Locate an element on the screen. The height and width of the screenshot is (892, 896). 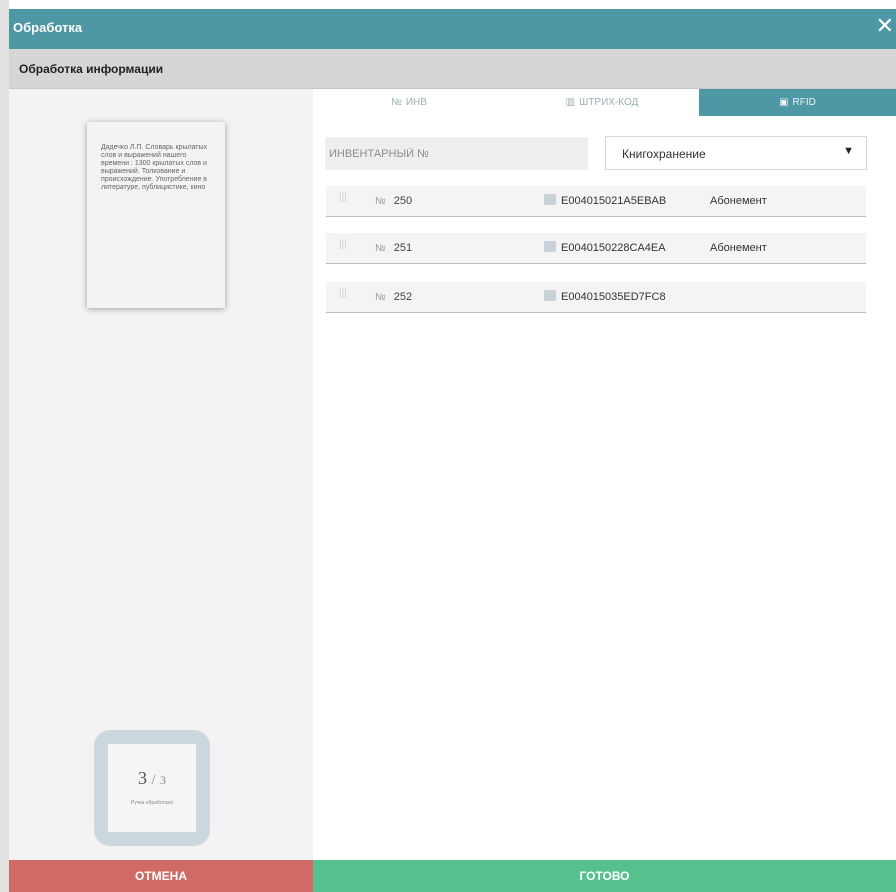
item-number: № 252 is located at coordinates (393, 297).